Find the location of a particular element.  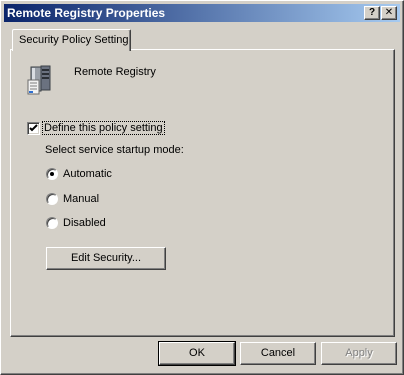

radio-automatic is located at coordinates (52, 174).